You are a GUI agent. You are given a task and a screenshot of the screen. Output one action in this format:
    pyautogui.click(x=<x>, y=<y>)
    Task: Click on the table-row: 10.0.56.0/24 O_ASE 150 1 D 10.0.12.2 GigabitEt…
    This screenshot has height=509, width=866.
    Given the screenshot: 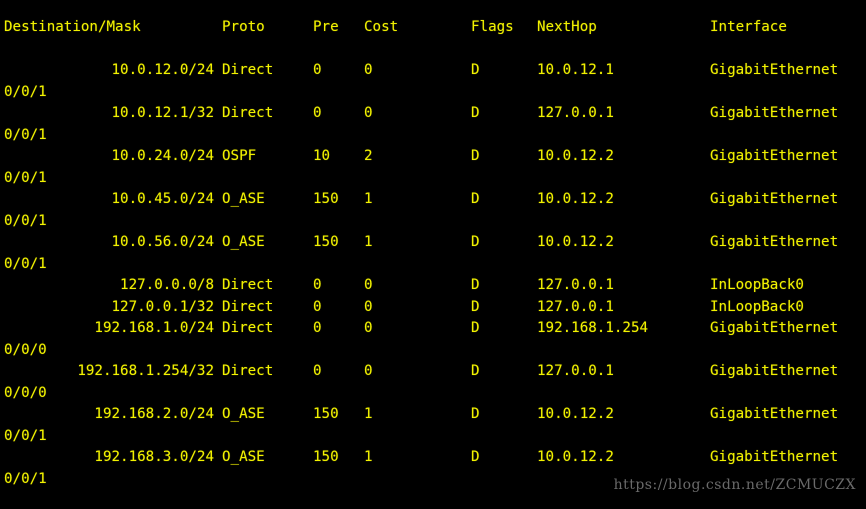 What is the action you would take?
    pyautogui.click(x=433, y=243)
    